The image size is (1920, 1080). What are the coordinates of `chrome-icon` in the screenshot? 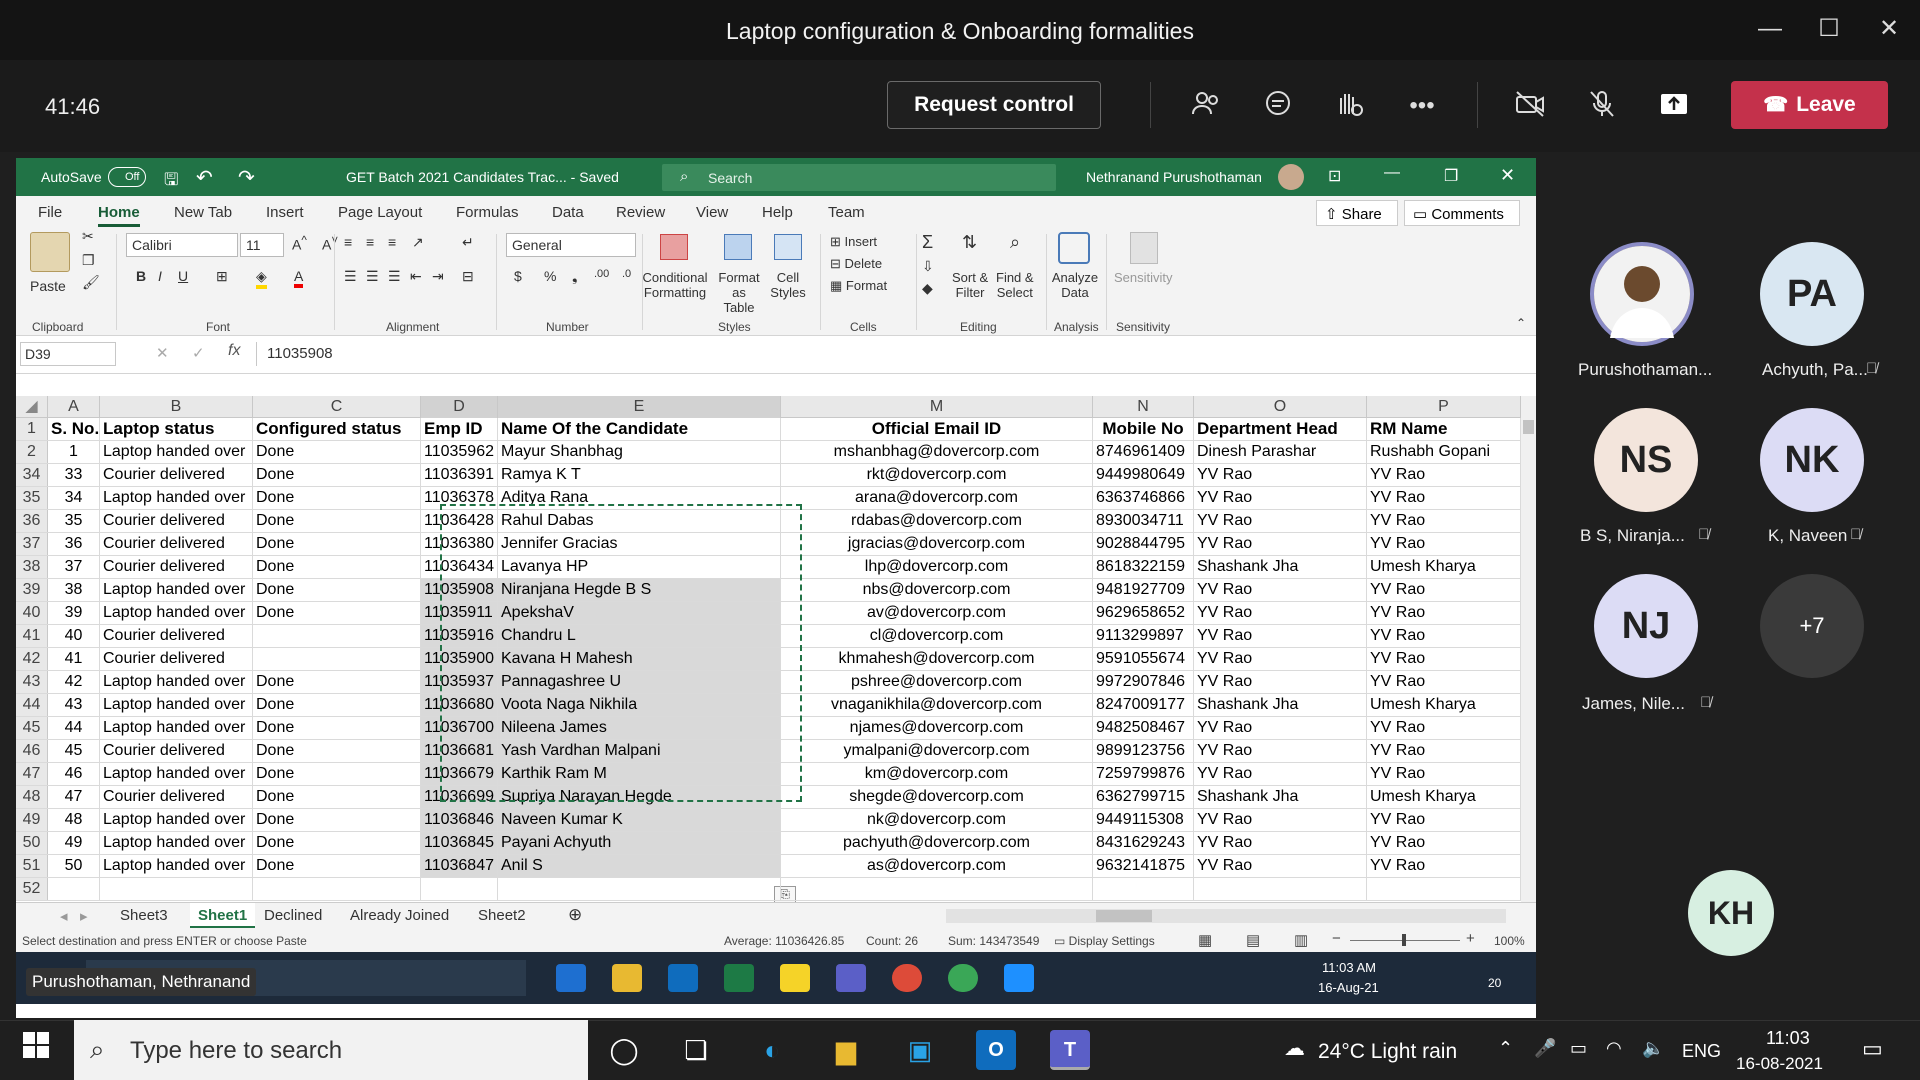 It's located at (907, 978).